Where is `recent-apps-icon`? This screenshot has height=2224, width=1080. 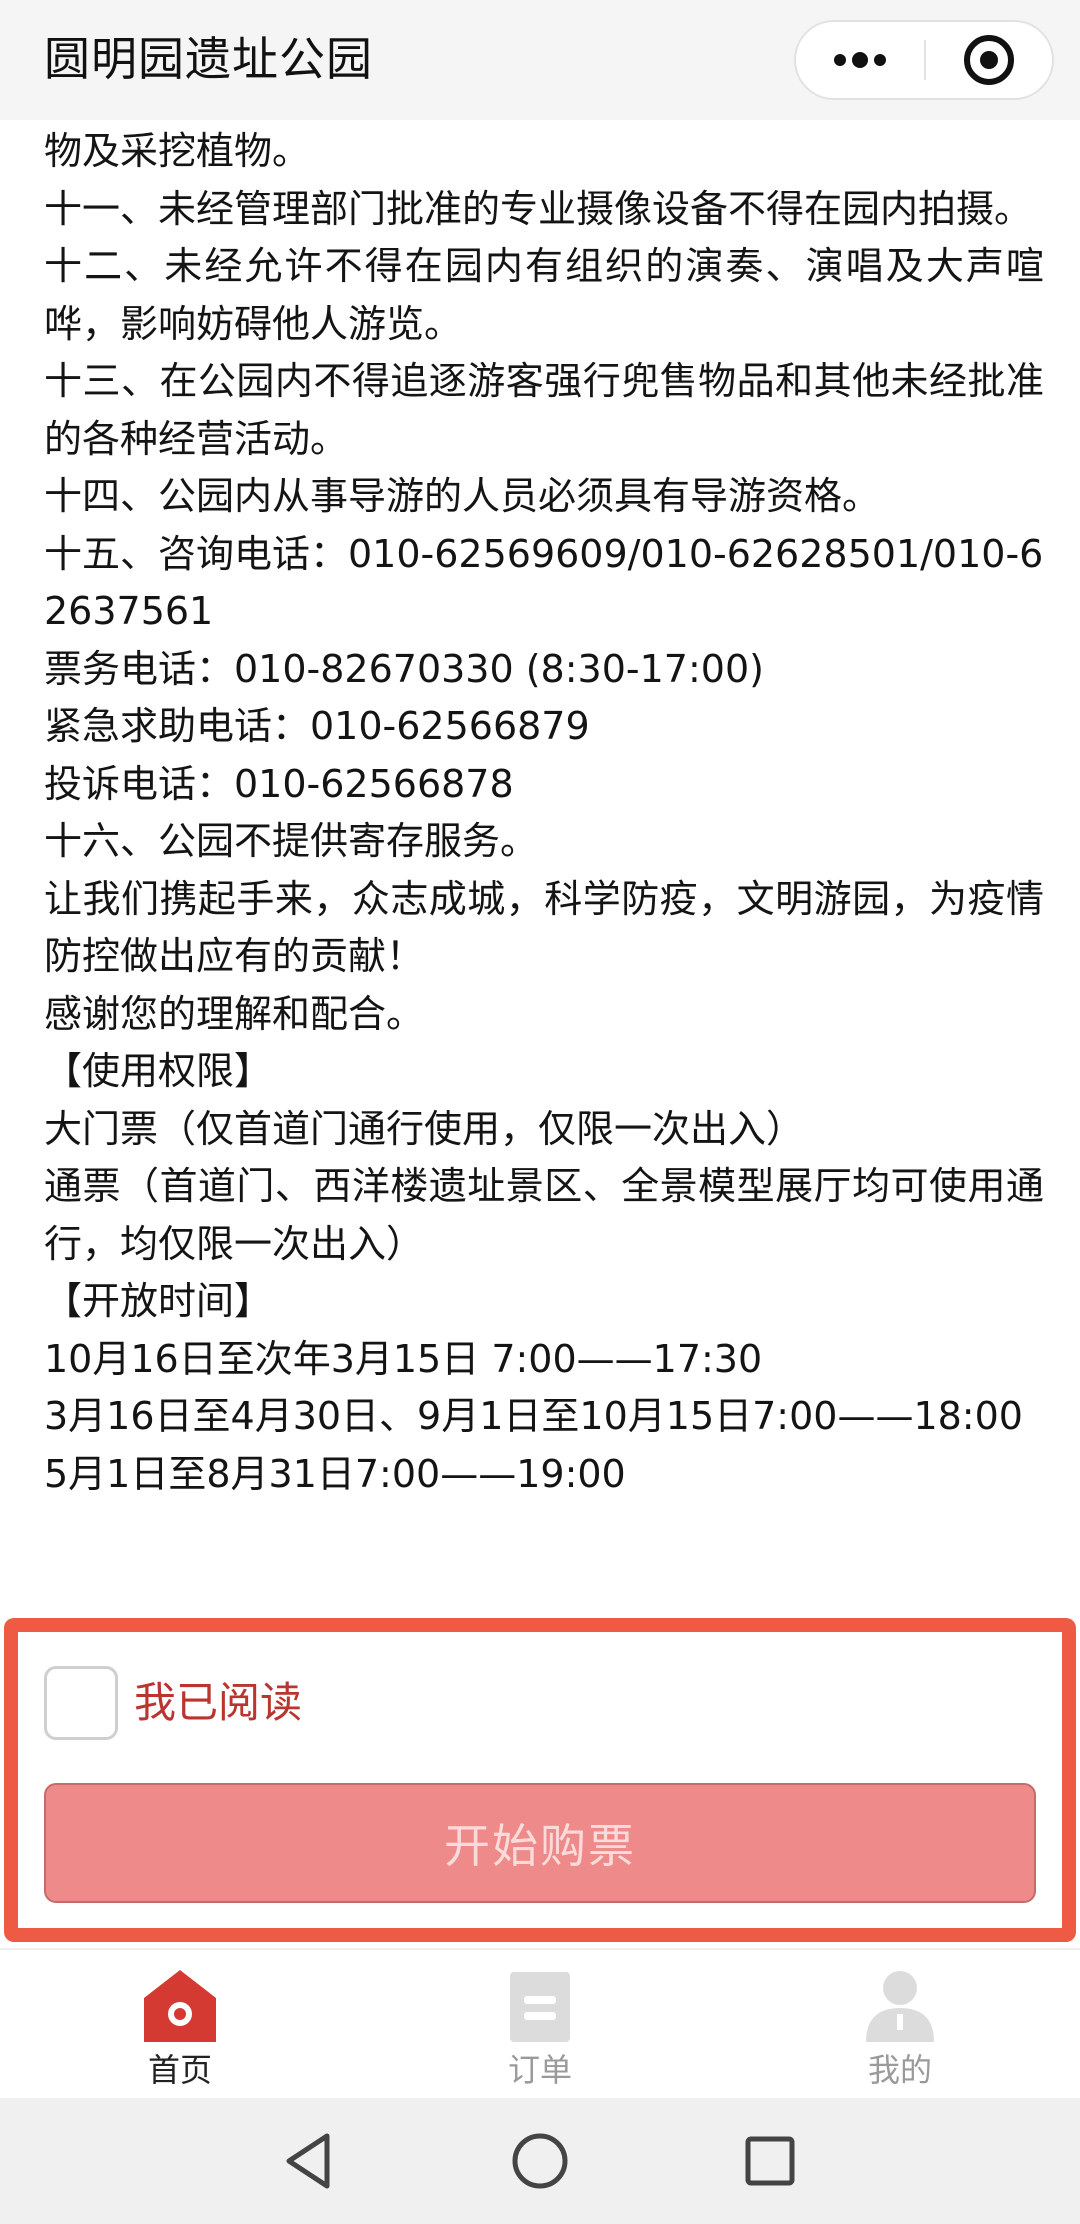
recent-apps-icon is located at coordinates (770, 2161).